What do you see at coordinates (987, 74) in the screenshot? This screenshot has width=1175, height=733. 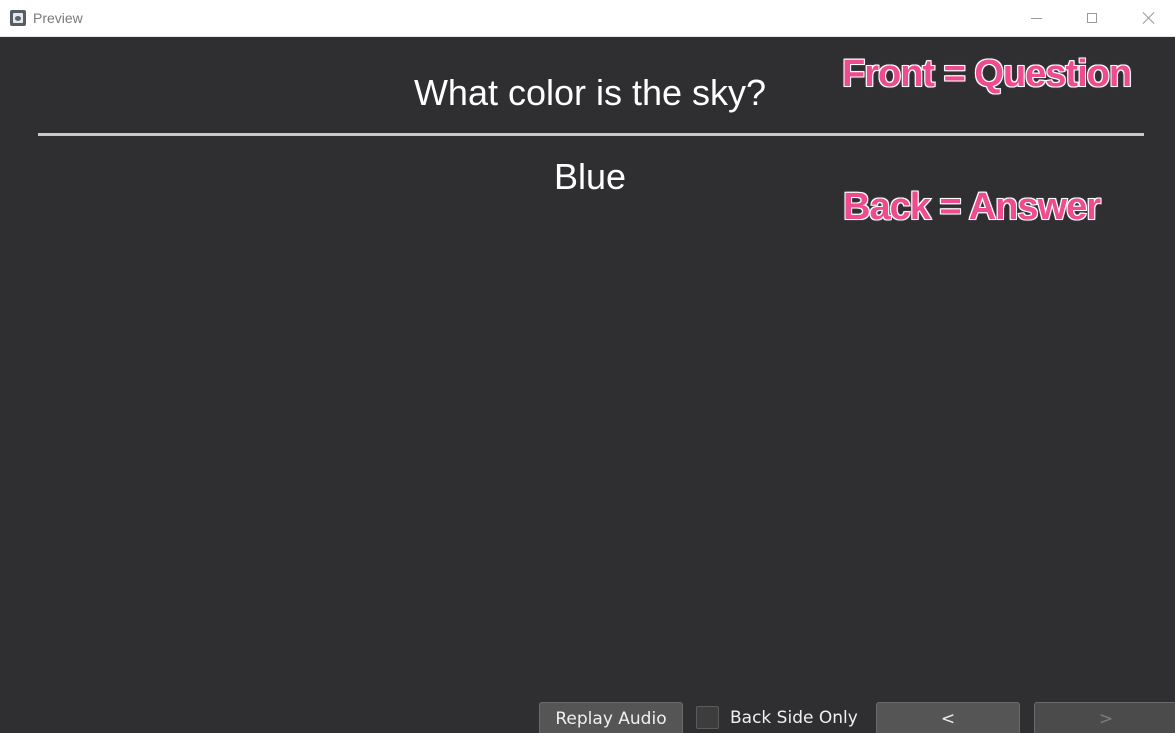 I see `front-annotation: Front = Question` at bounding box center [987, 74].